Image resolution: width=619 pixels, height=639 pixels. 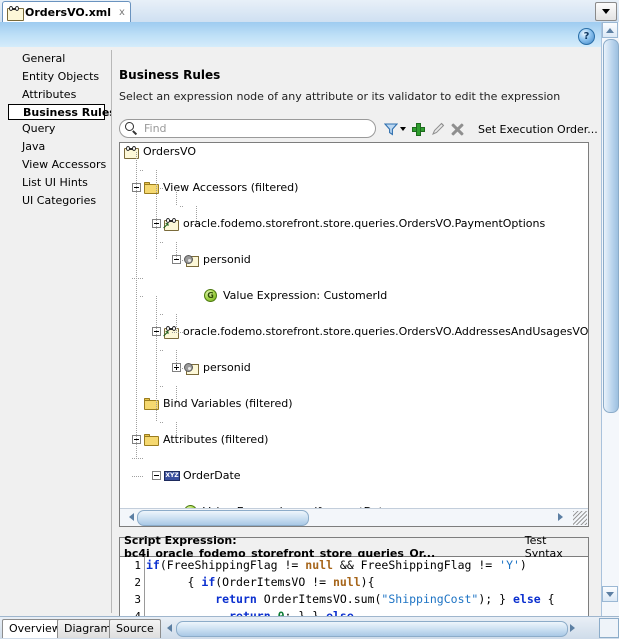 I want to click on tree-collapse-toggle, so click(x=156, y=475).